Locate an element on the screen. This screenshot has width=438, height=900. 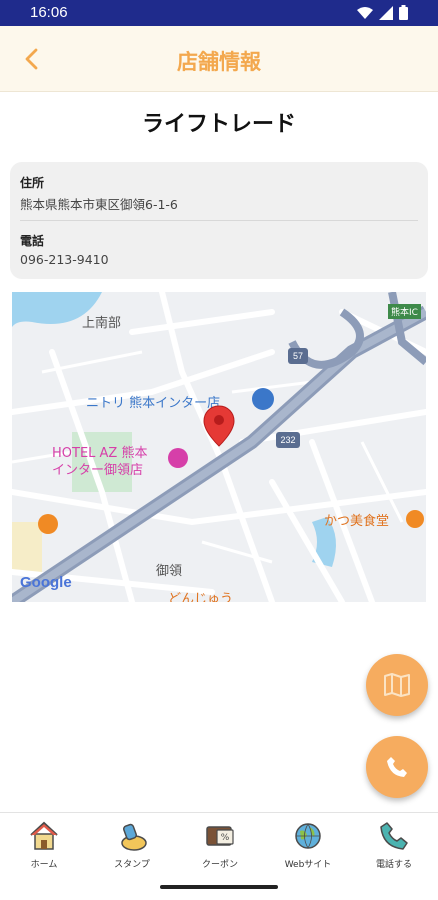
route-57-shield: 57 is located at coordinates (298, 356).